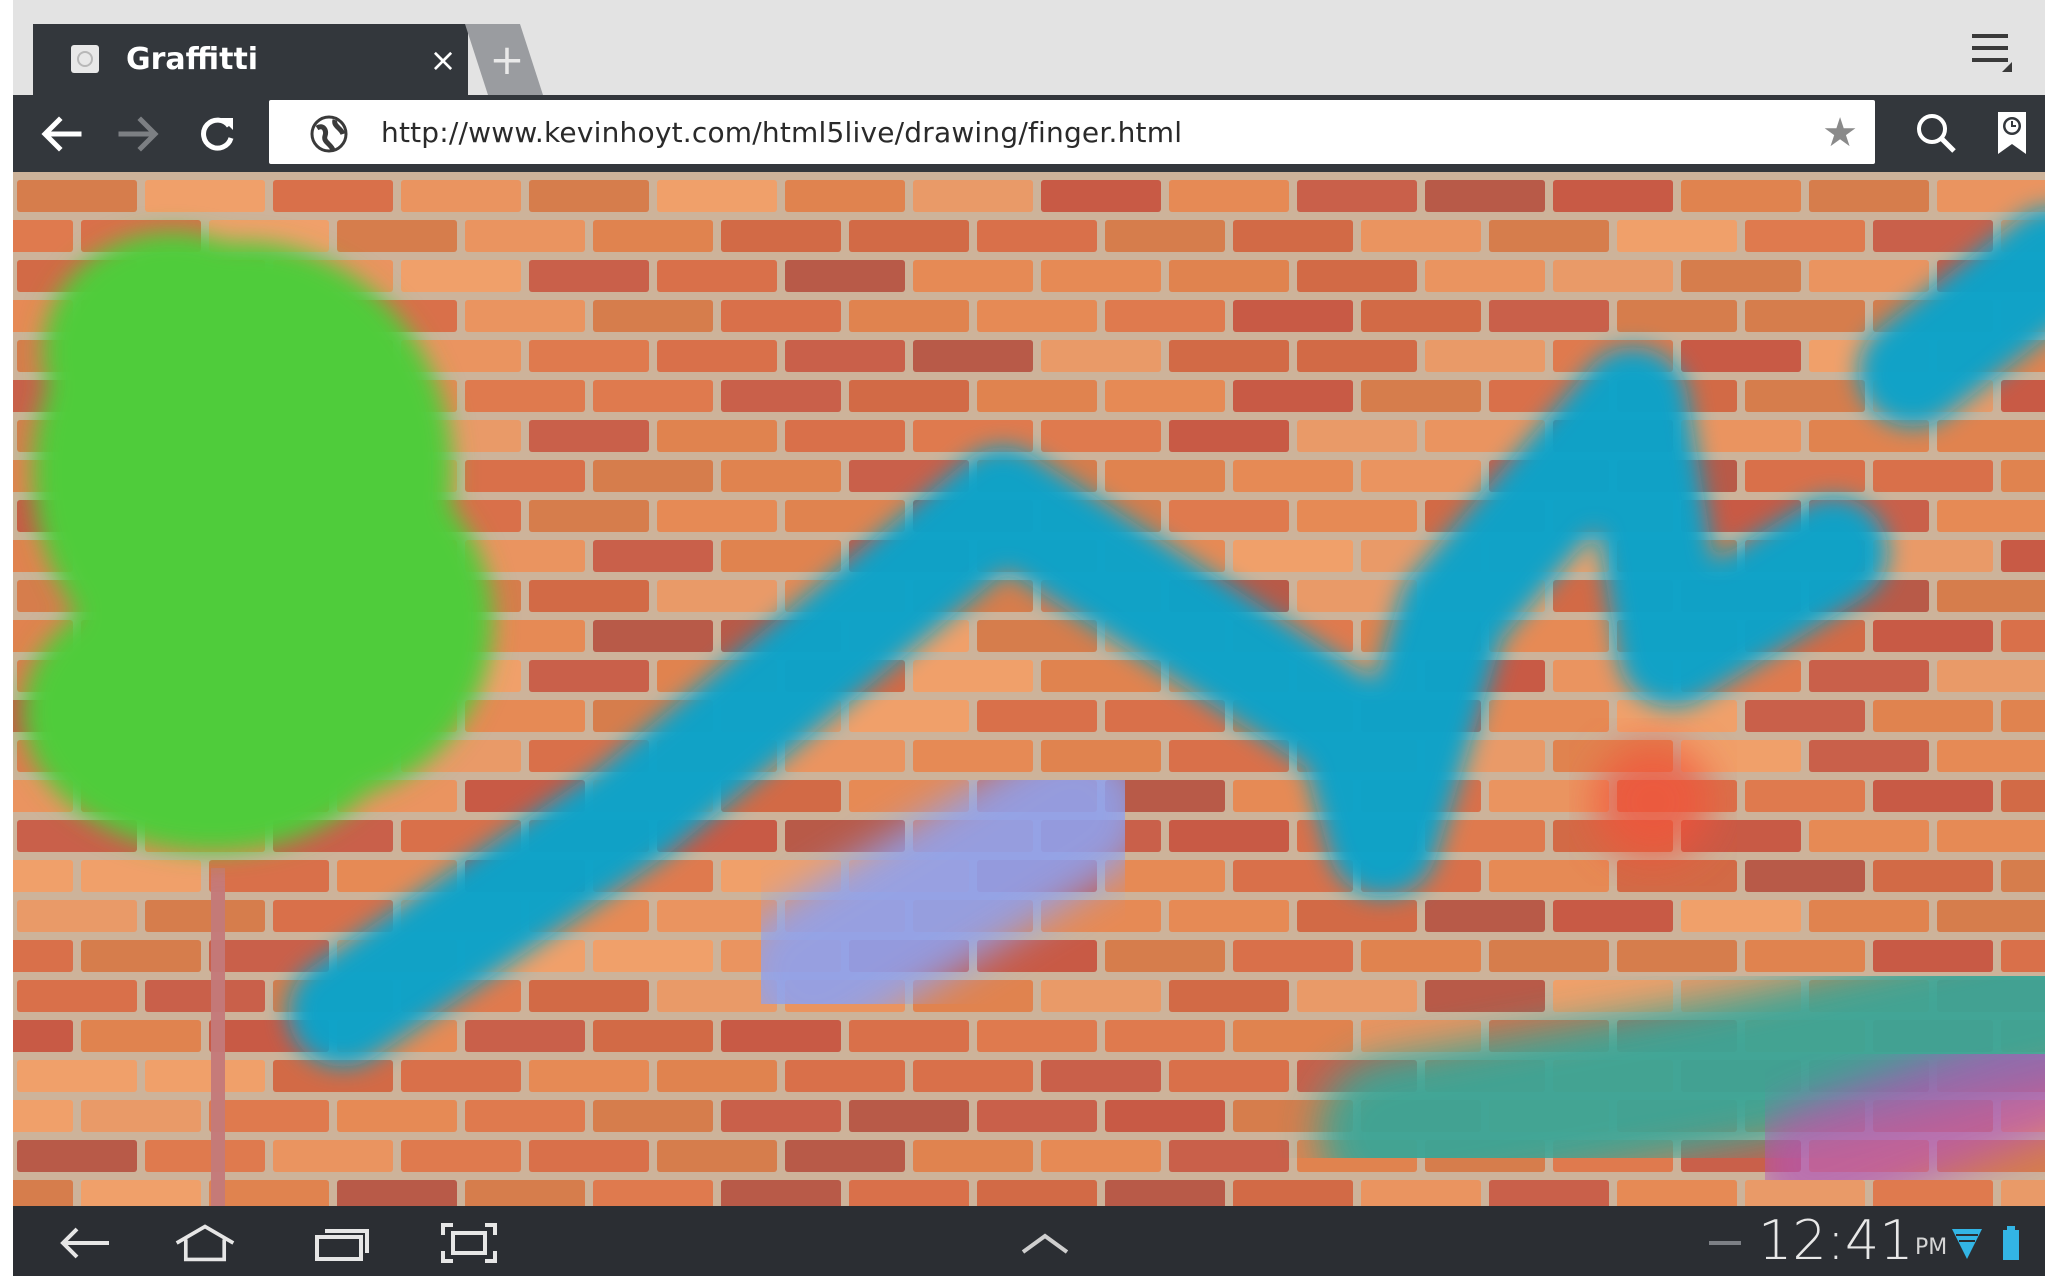  Describe the element at coordinates (192, 59) in the screenshot. I see `tab-title: Graffitti` at that location.